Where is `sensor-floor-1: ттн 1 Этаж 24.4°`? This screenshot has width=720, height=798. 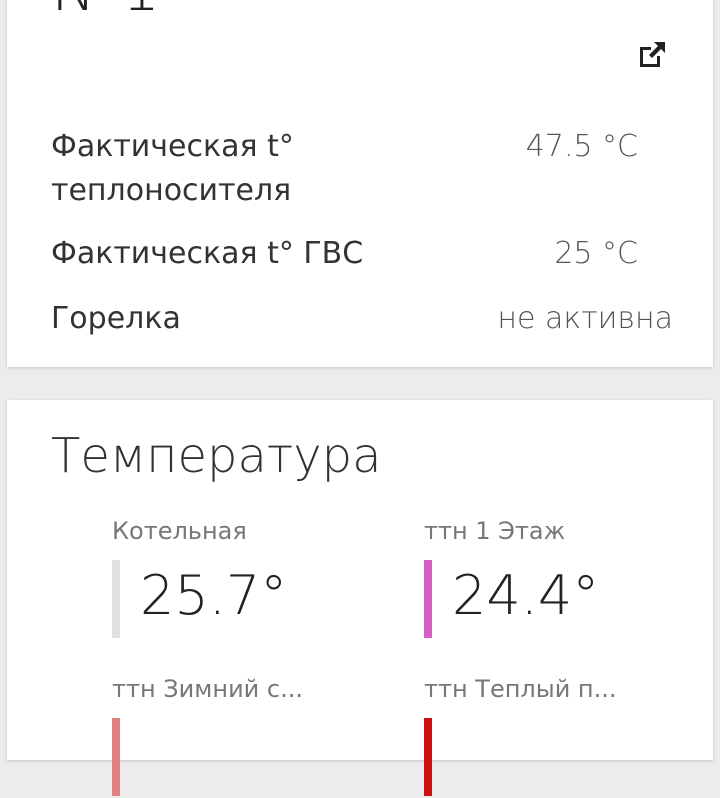 sensor-floor-1: ттн 1 Этаж 24.4° is located at coordinates (559, 578).